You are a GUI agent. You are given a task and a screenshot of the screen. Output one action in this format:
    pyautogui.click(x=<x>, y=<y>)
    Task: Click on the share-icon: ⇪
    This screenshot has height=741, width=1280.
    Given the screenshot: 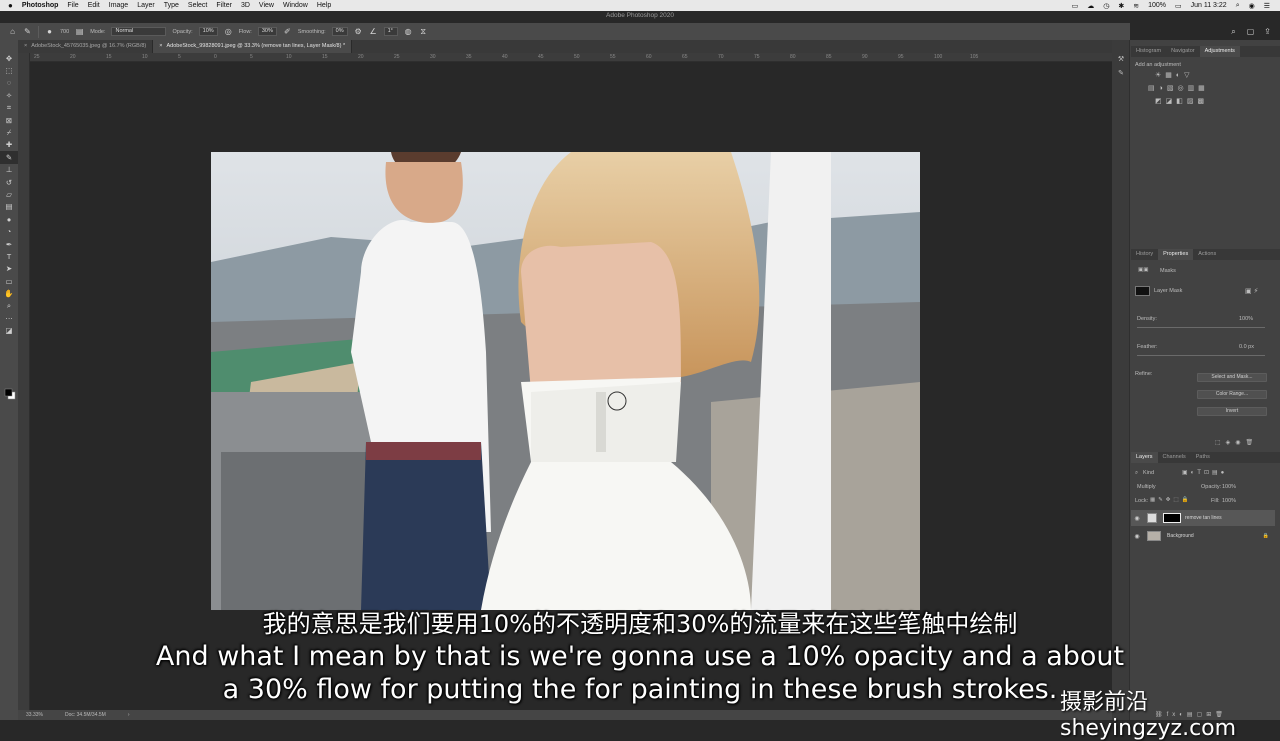 What is the action you would take?
    pyautogui.click(x=1267, y=31)
    